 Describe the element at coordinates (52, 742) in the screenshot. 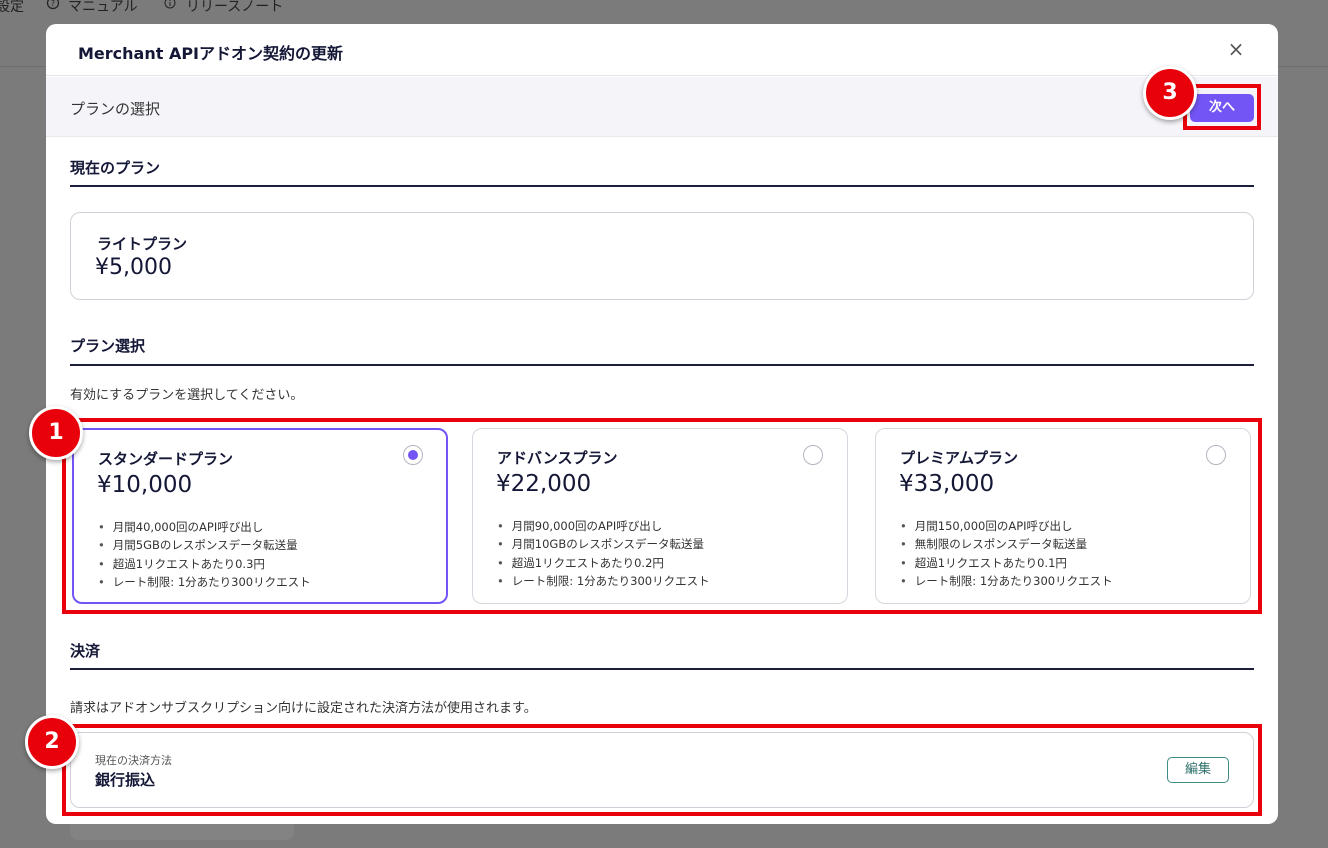

I see `annotation-badge-2: 2` at that location.